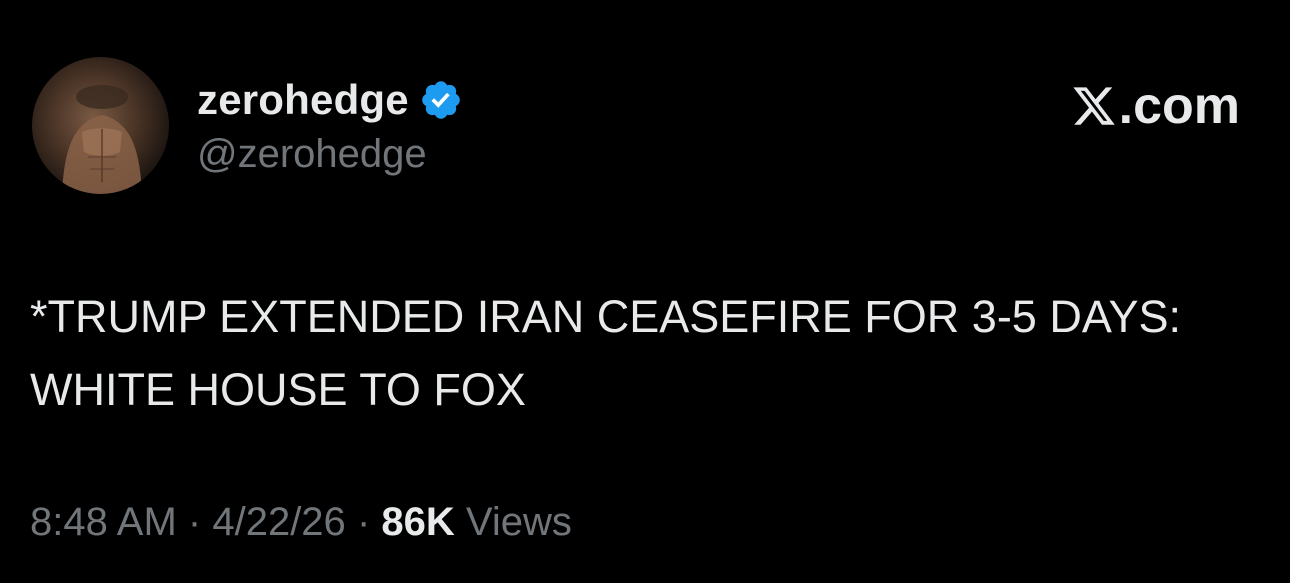  Describe the element at coordinates (1094, 106) in the screenshot. I see `x-logo-icon` at that location.